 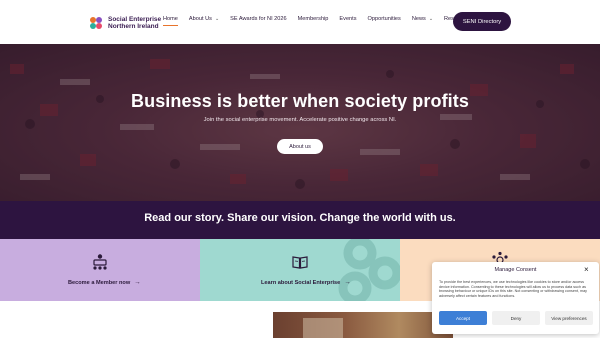 I want to click on building-image, so click(x=363, y=325).